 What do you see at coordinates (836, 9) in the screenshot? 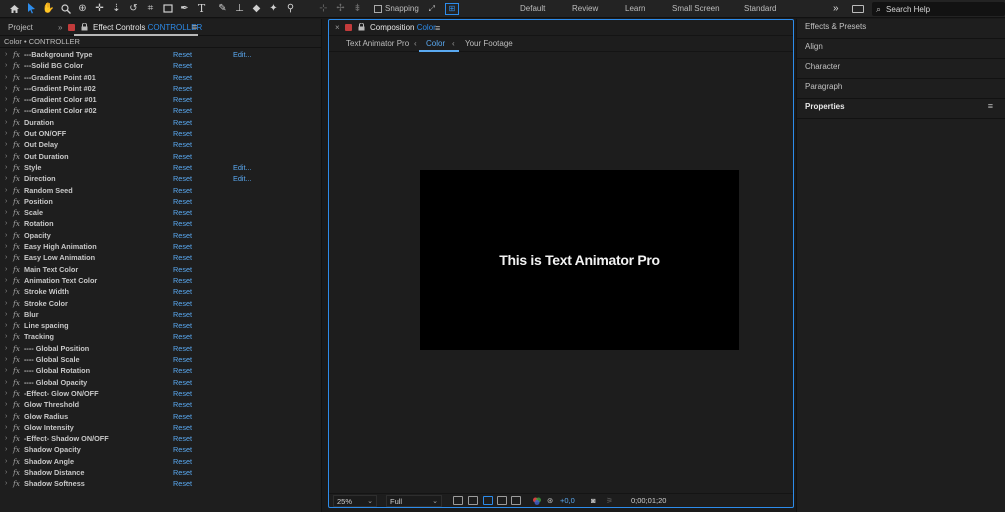
I see `more-workspaces-button: »` at bounding box center [836, 9].